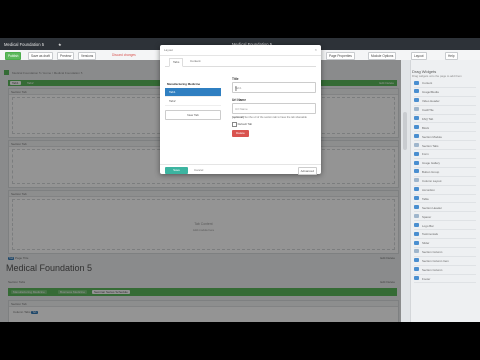 This screenshot has height=360, width=480. Describe the element at coordinates (430, 92) in the screenshot. I see `widget-label: Image/Media` at that location.